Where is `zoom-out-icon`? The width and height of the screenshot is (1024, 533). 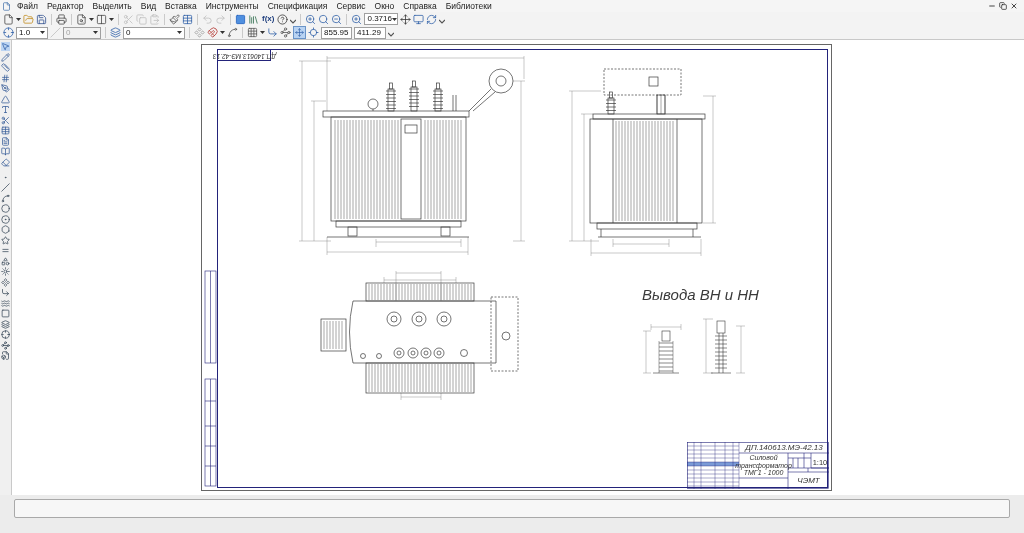 zoom-out-icon is located at coordinates (337, 19).